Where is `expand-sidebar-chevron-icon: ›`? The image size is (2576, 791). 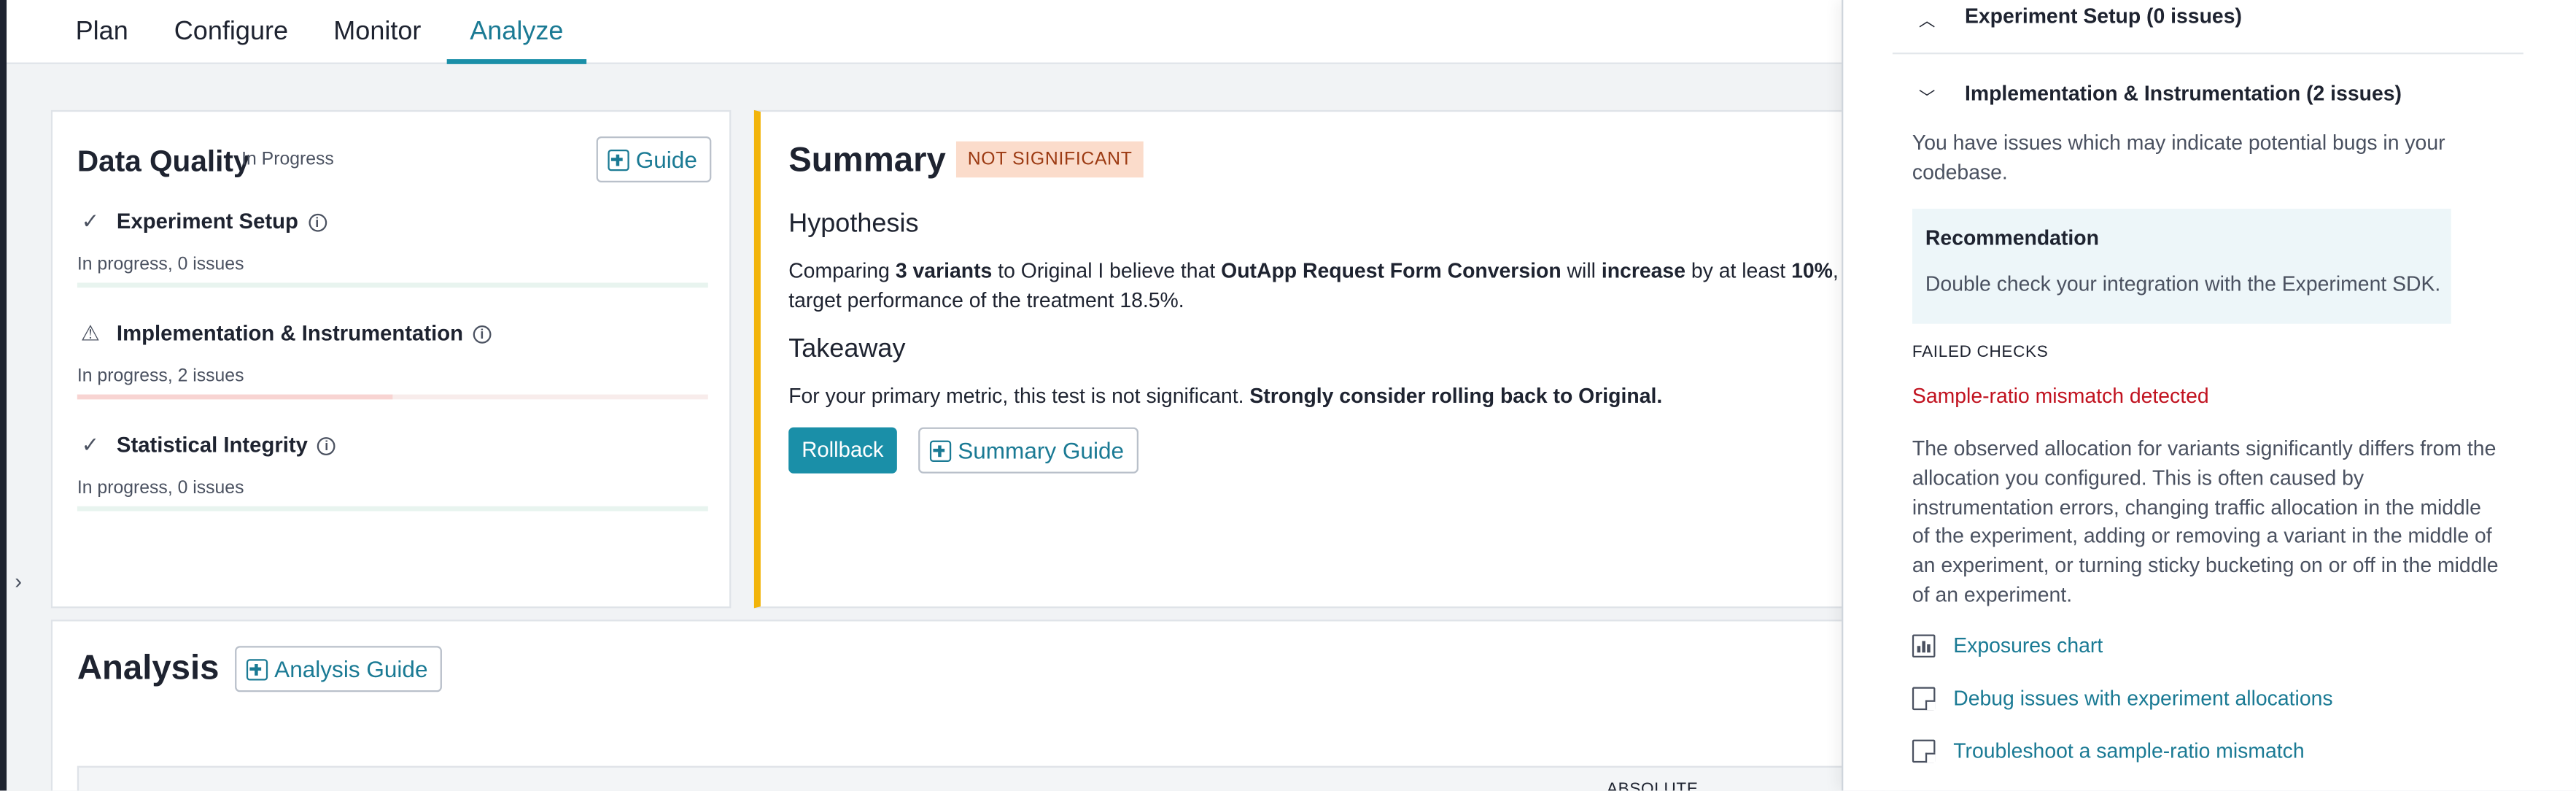
expand-sidebar-chevron-icon: › is located at coordinates (19, 580).